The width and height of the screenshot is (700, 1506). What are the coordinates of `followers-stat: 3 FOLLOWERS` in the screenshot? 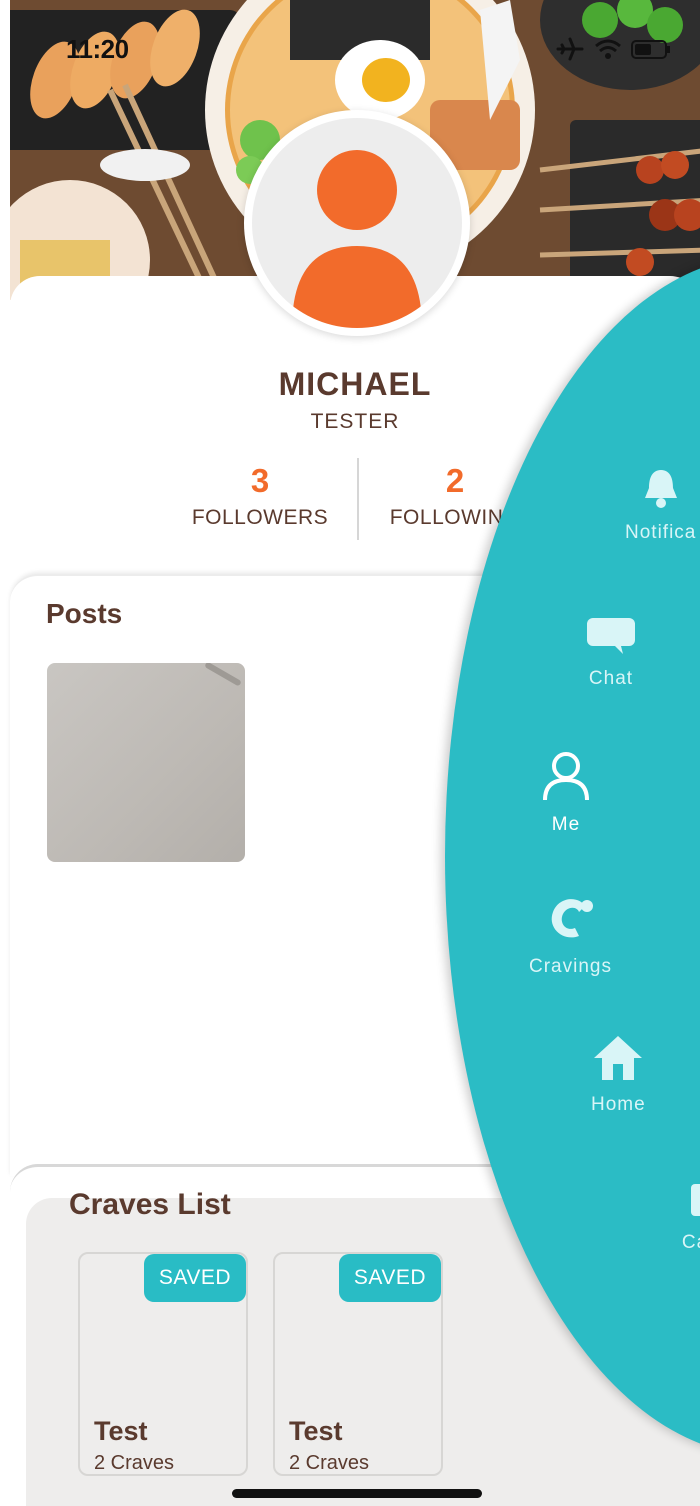 It's located at (260, 496).